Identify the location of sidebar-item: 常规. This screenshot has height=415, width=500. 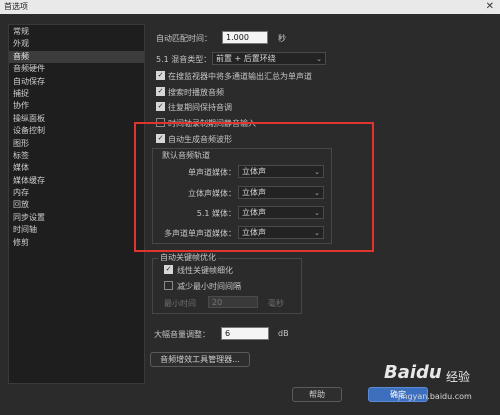
(76, 32).